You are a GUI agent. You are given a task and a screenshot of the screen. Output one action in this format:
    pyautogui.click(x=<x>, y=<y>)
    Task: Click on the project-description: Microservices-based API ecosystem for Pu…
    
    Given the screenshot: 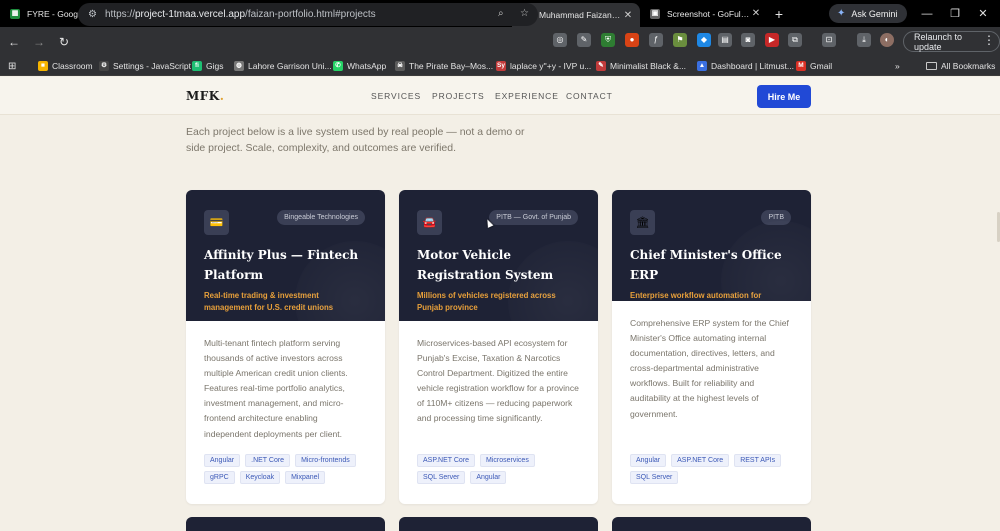 What is the action you would take?
    pyautogui.click(x=498, y=381)
    